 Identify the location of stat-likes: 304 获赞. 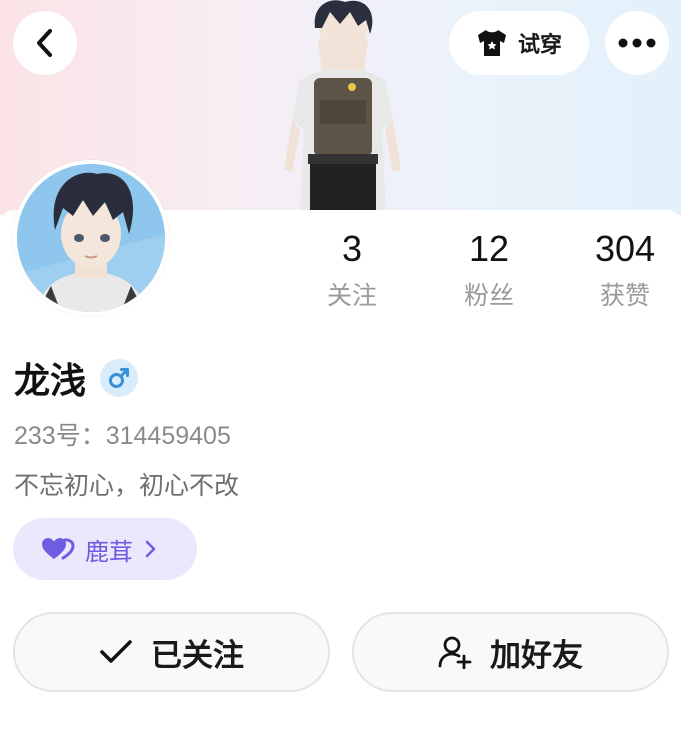
(623, 270).